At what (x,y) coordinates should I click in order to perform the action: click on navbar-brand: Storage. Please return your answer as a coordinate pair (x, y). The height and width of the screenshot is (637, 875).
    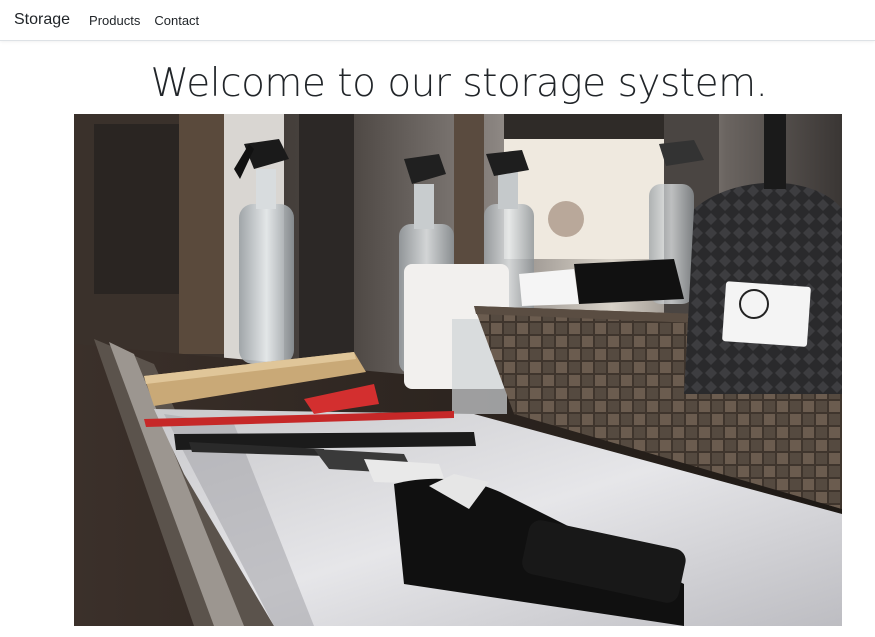
    Looking at the image, I should click on (42, 20).